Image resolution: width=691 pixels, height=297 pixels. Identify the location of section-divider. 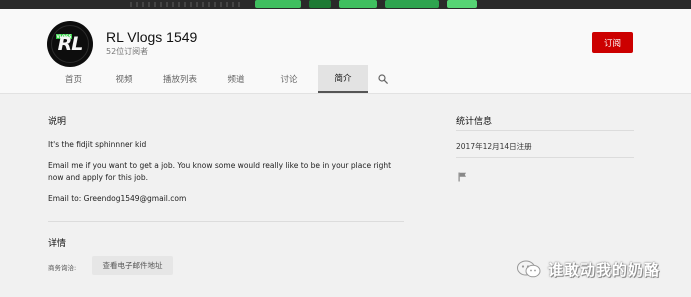
(226, 221).